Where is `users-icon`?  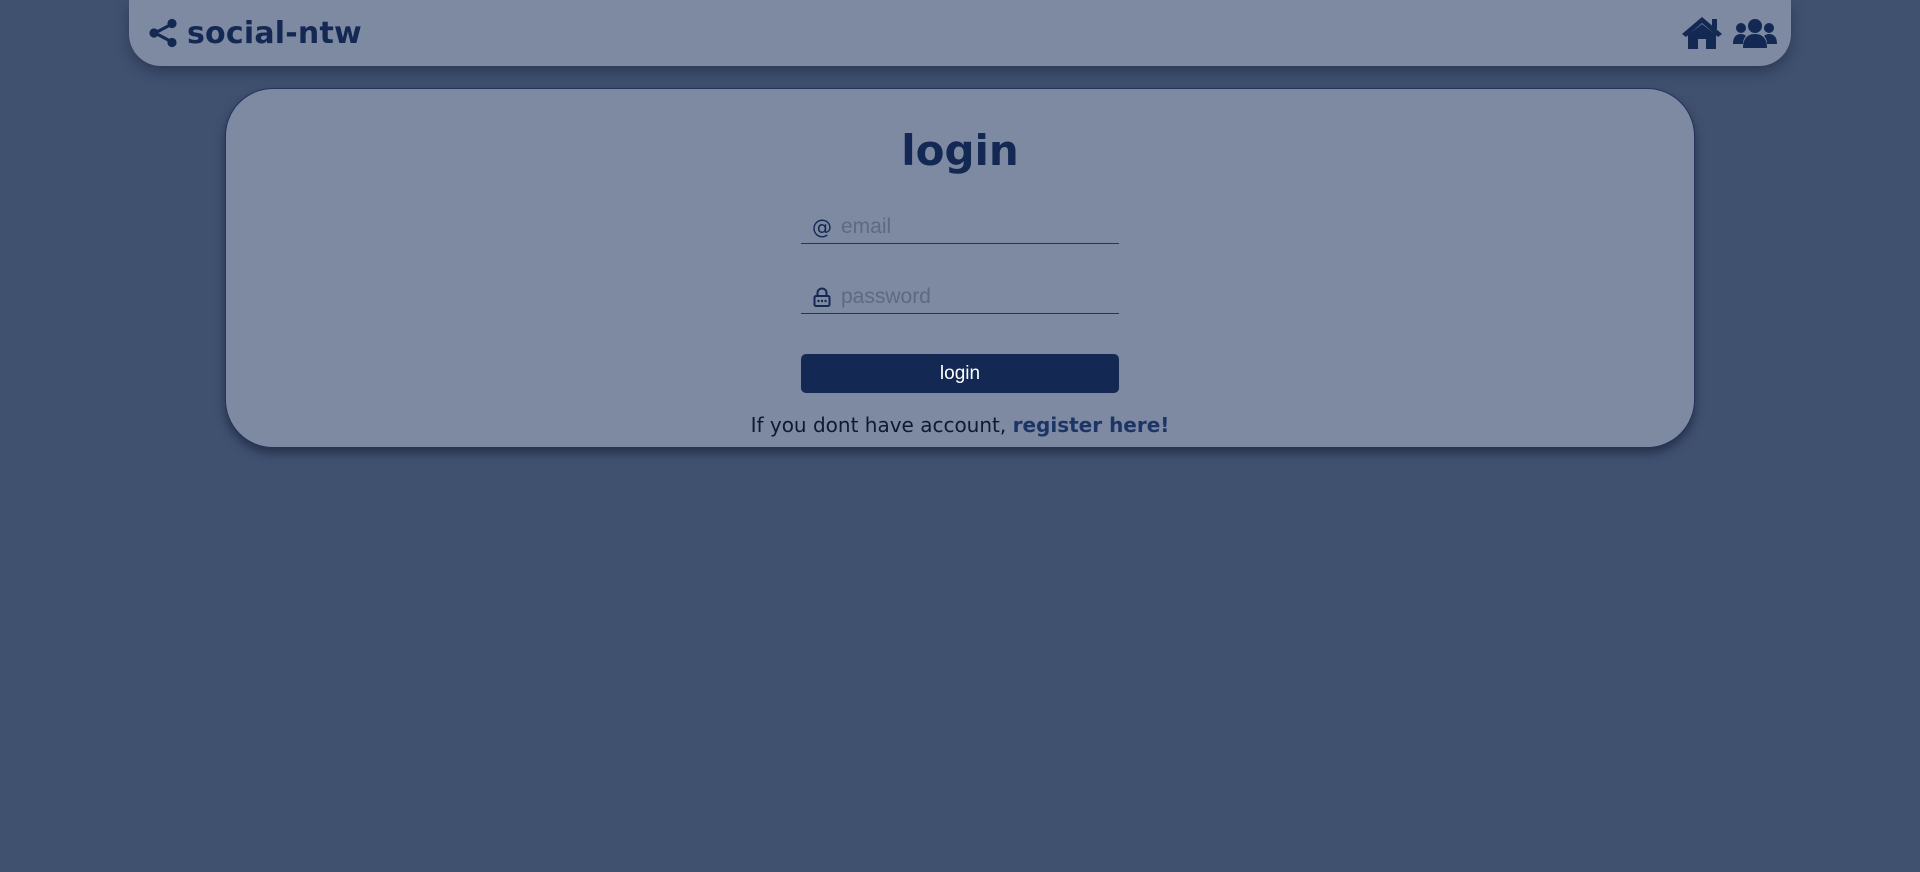
users-icon is located at coordinates (1755, 33).